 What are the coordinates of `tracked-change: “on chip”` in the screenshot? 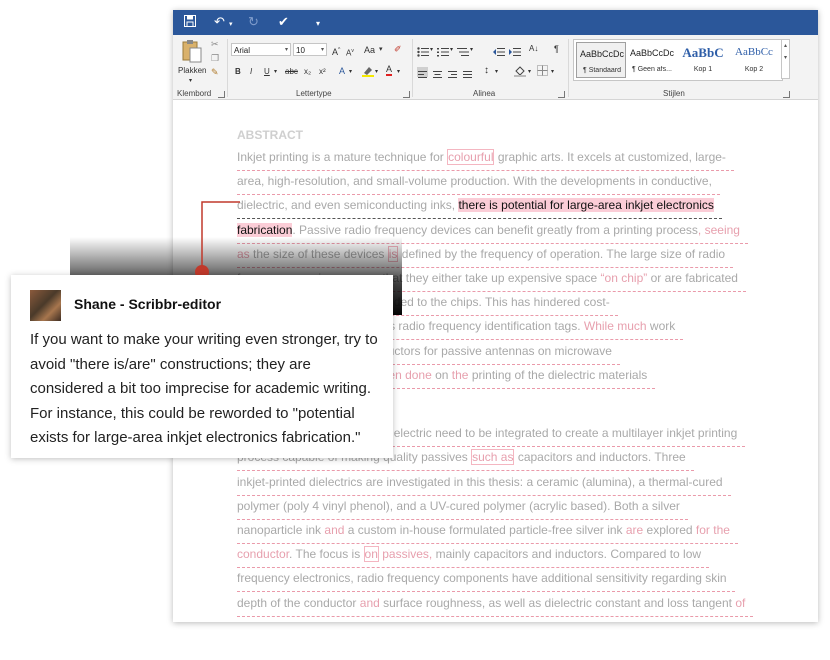 It's located at (624, 278).